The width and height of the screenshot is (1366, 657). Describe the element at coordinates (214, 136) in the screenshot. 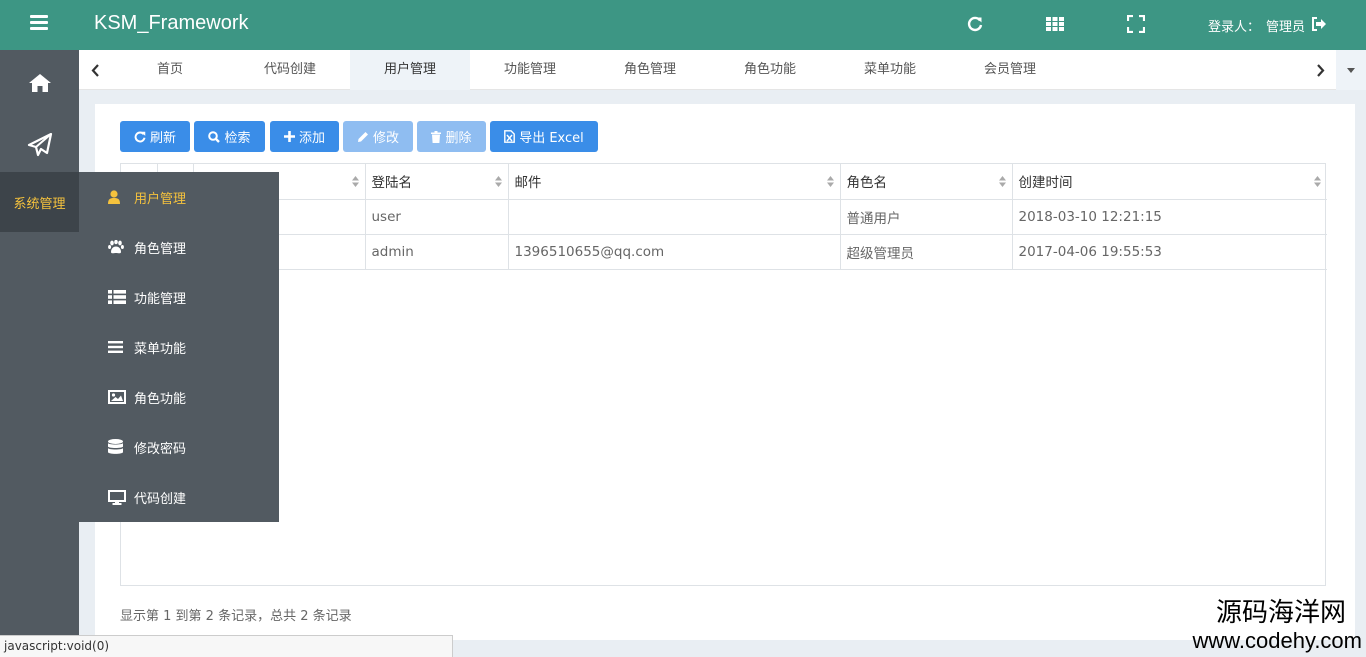

I see `search-icon` at that location.